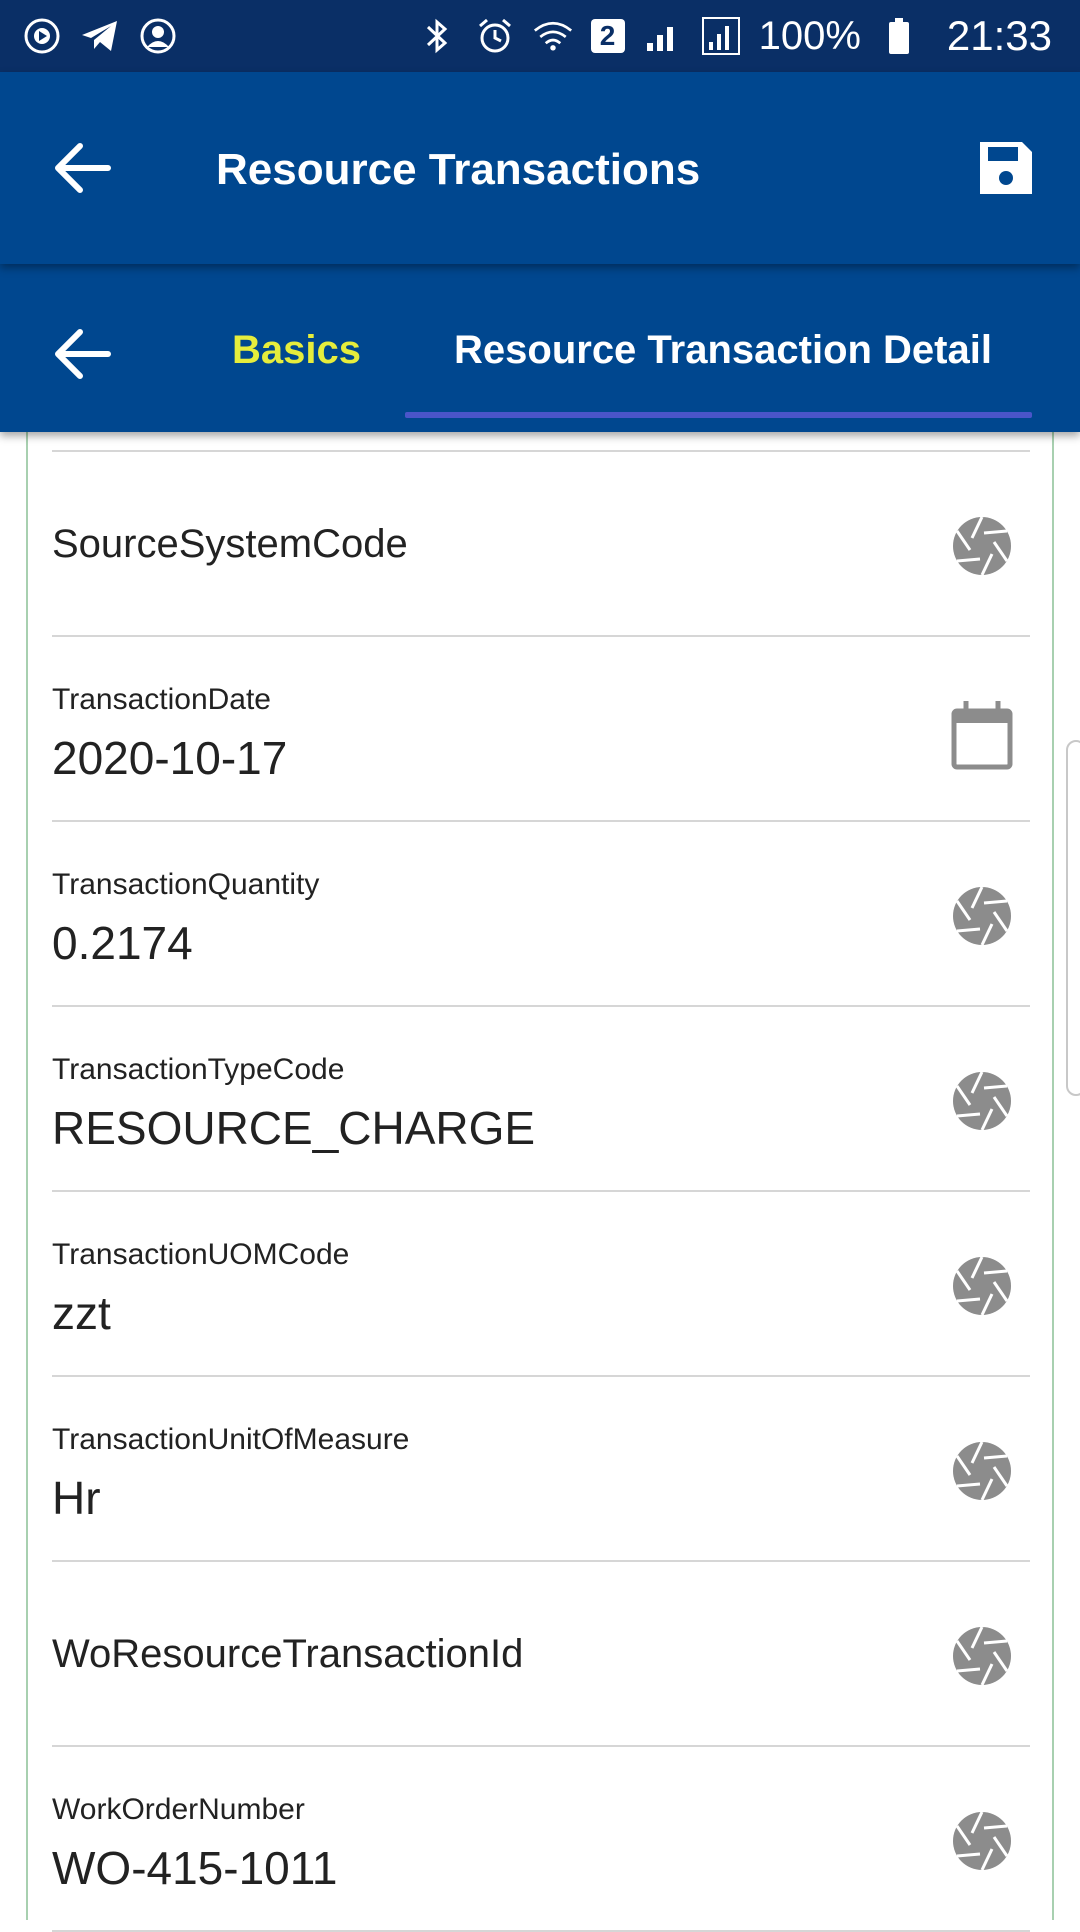 The width and height of the screenshot is (1080, 1932). What do you see at coordinates (541, 1099) in the screenshot?
I see `field-transaction-type-code: TransactionTypeCode RESOURCE_CHARGE` at bounding box center [541, 1099].